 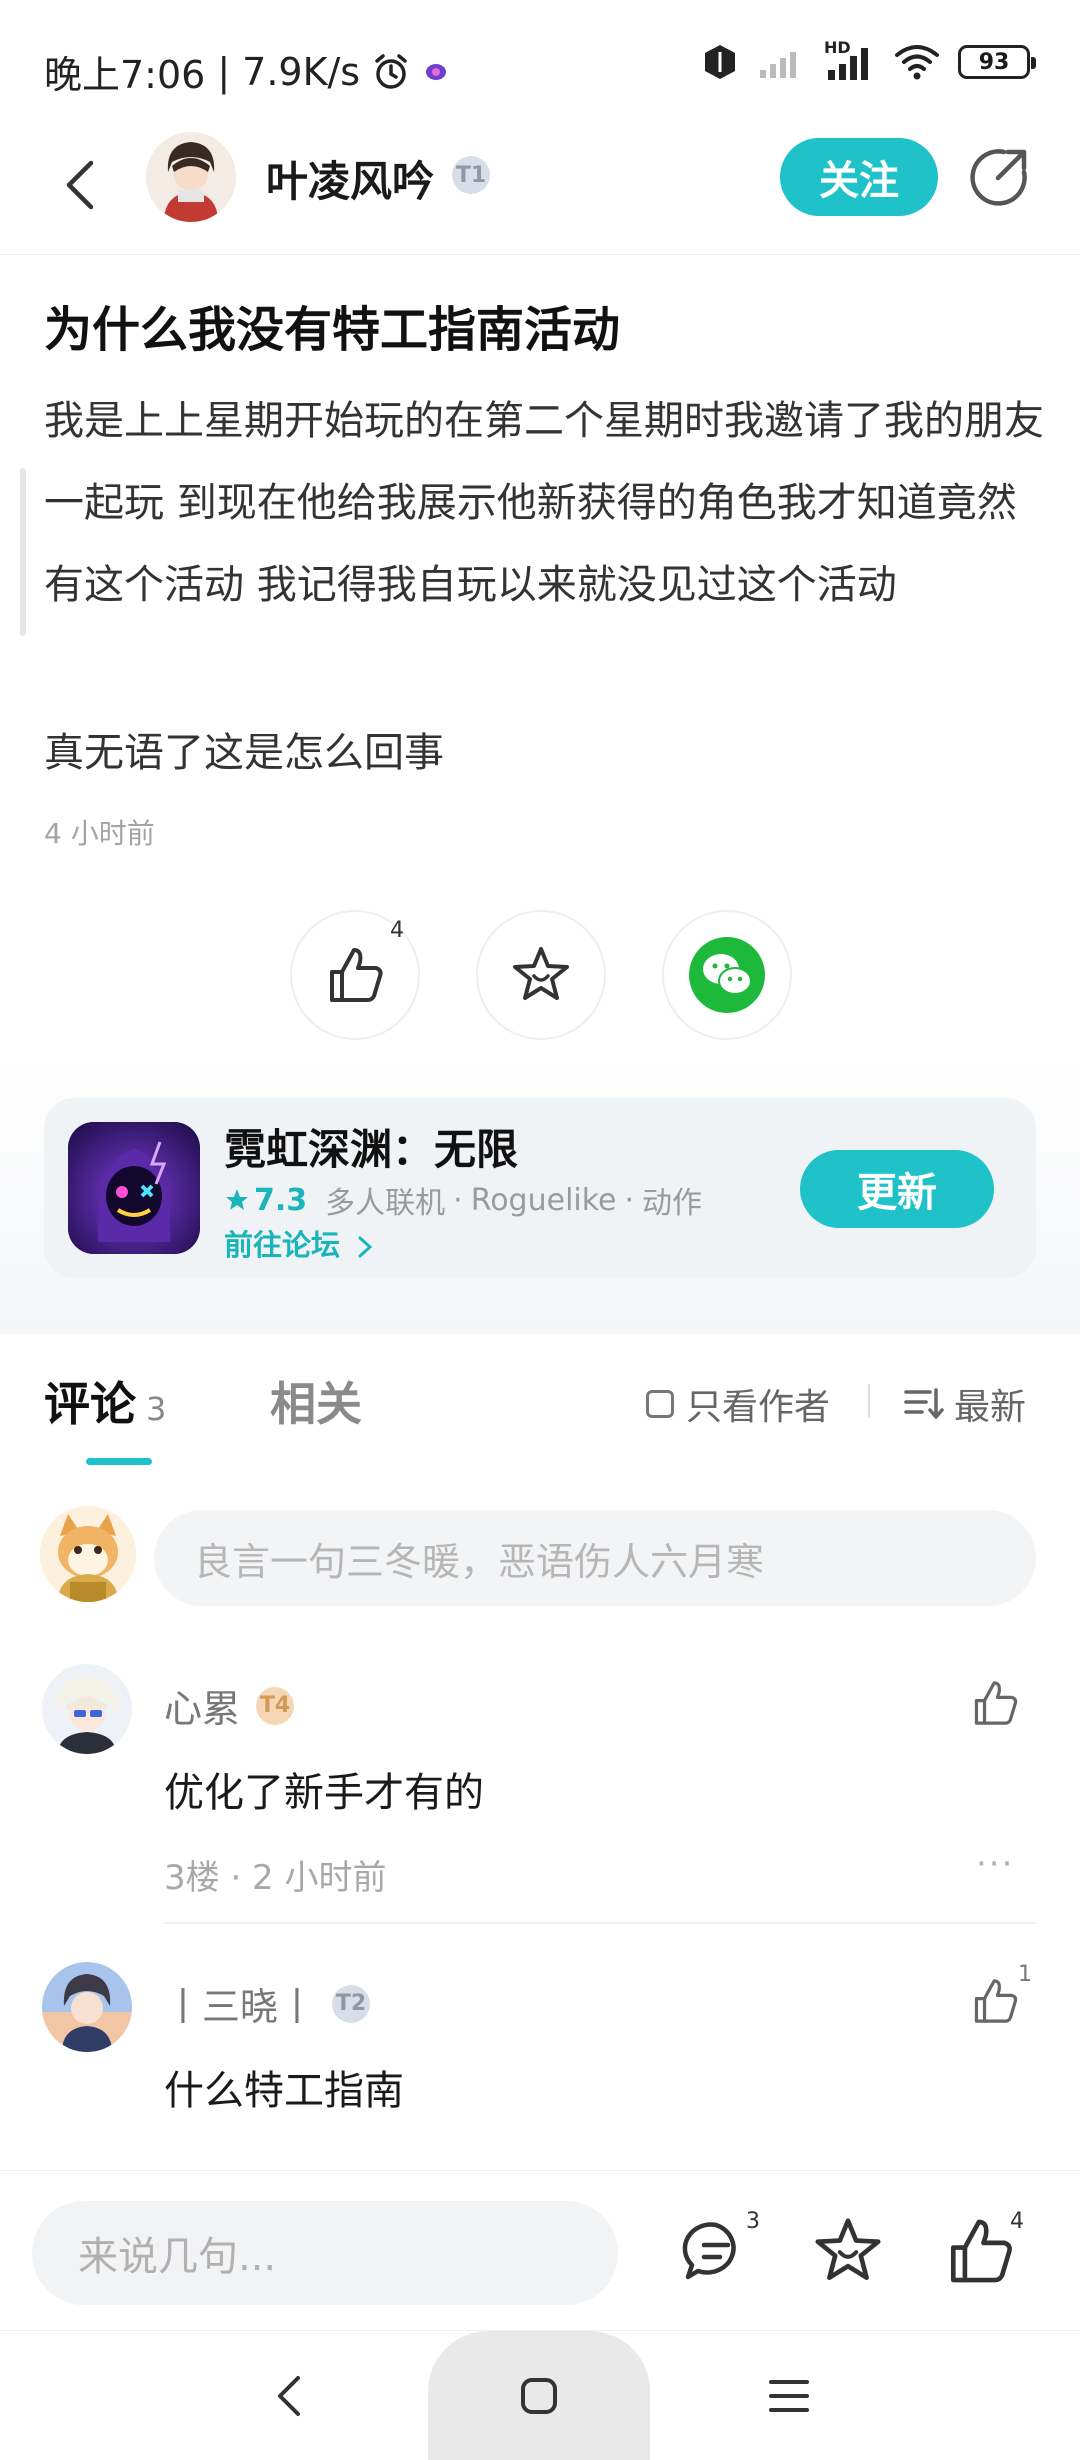 I want to click on wechat-icon, so click(x=727, y=975).